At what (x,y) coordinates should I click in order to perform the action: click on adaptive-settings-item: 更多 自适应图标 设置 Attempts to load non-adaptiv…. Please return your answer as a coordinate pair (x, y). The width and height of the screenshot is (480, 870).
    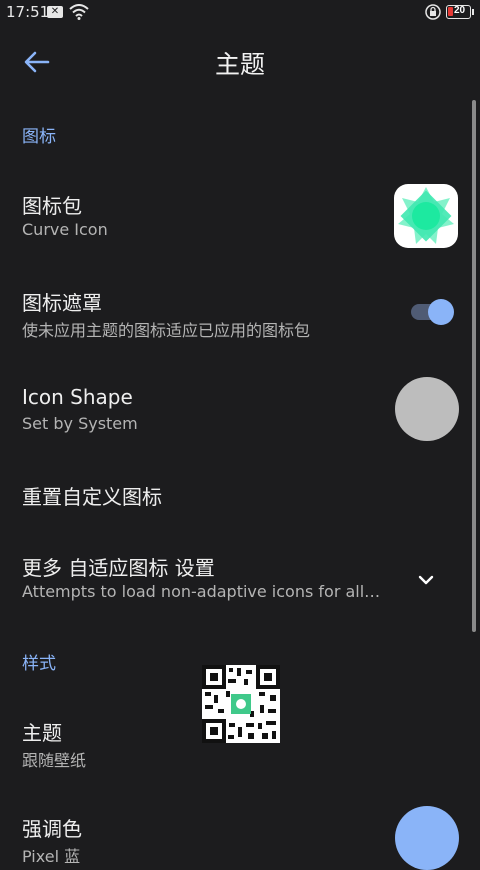
    Looking at the image, I should click on (235, 580).